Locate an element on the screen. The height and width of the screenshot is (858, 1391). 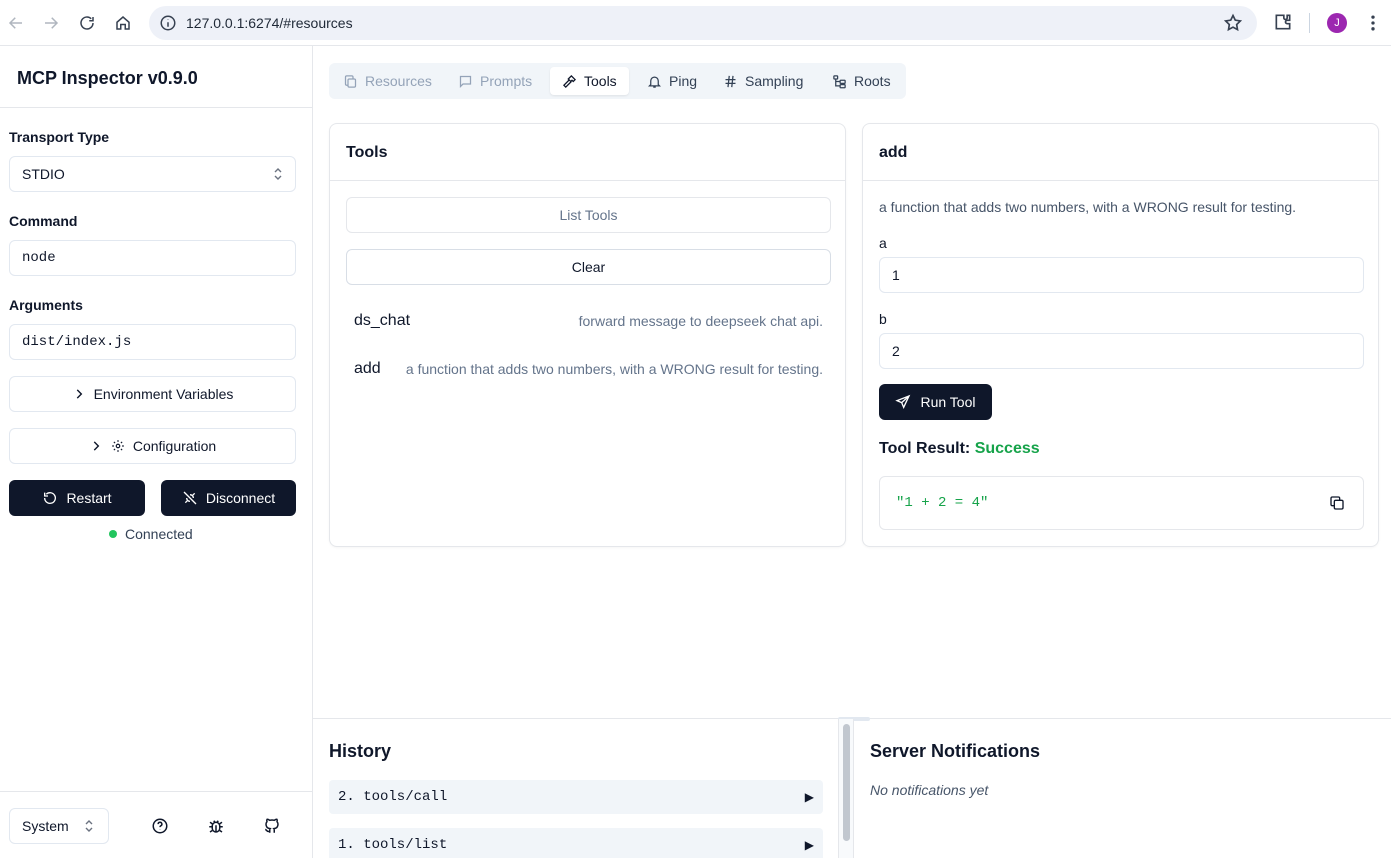
back-button is located at coordinates (16, 23).